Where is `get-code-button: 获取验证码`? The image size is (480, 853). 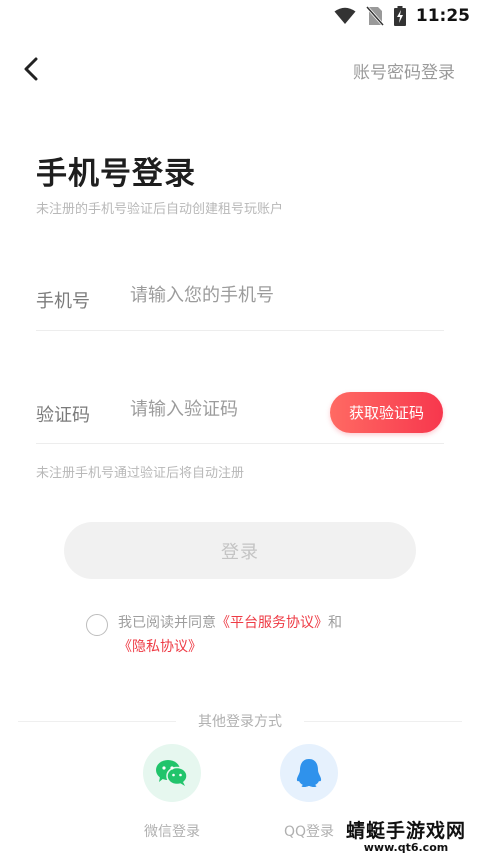
get-code-button: 获取验证码 is located at coordinates (386, 412).